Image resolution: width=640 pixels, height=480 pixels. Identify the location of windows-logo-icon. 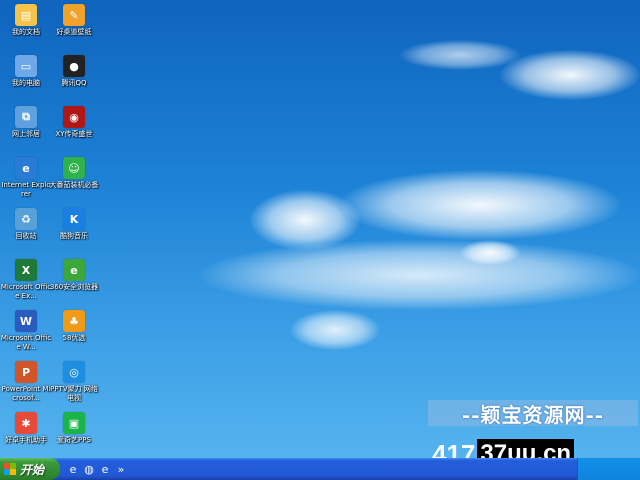
(10, 469).